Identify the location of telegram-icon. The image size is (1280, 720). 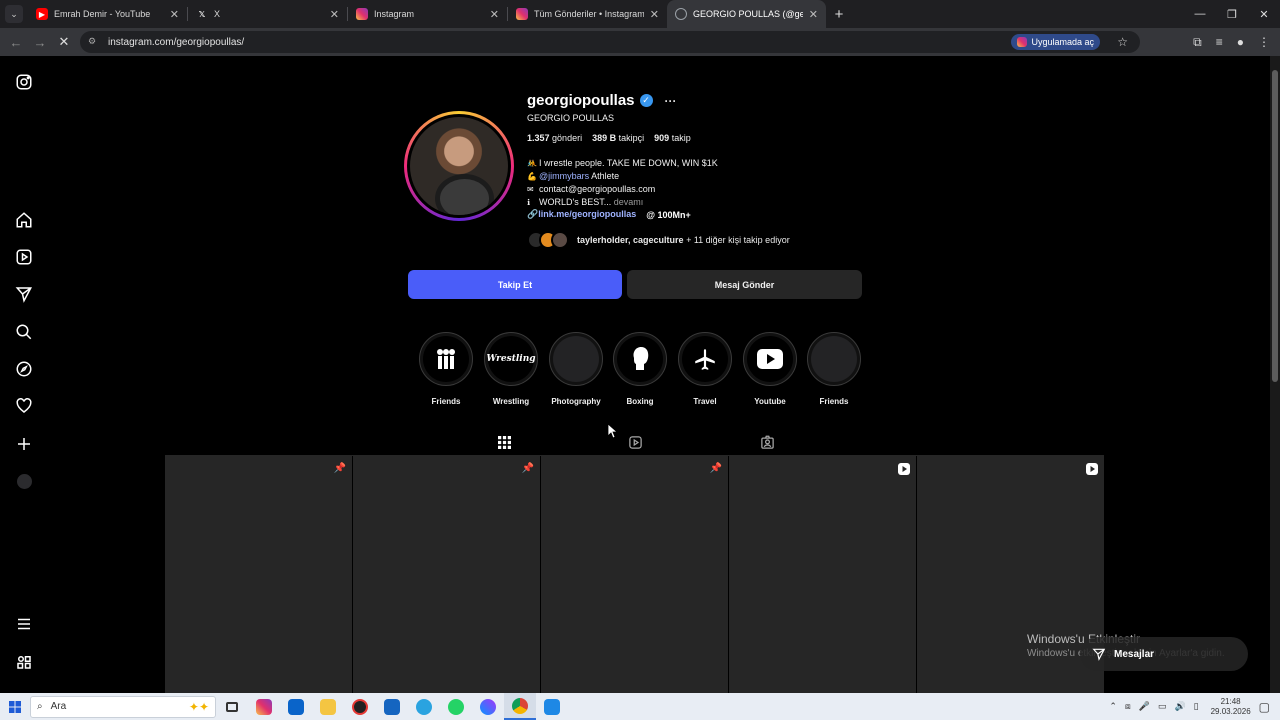
(424, 706).